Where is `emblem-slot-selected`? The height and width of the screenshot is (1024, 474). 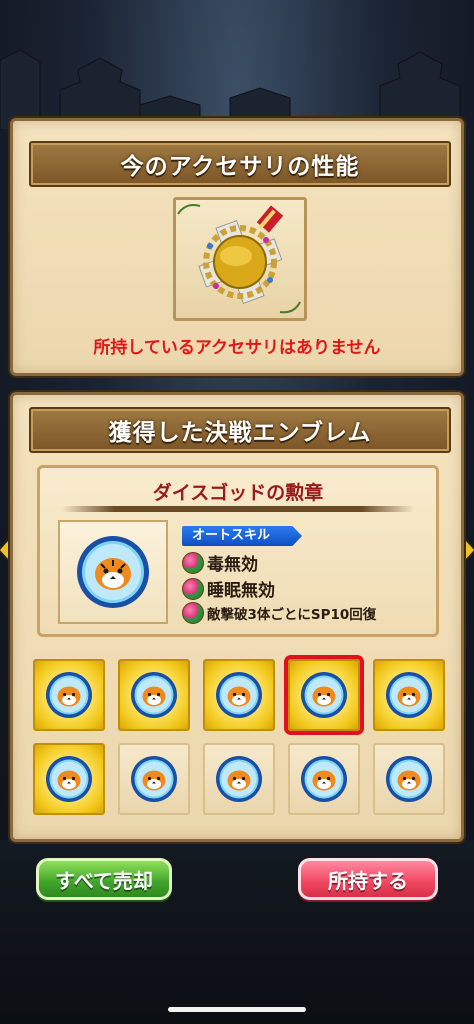 emblem-slot-selected is located at coordinates (324, 695).